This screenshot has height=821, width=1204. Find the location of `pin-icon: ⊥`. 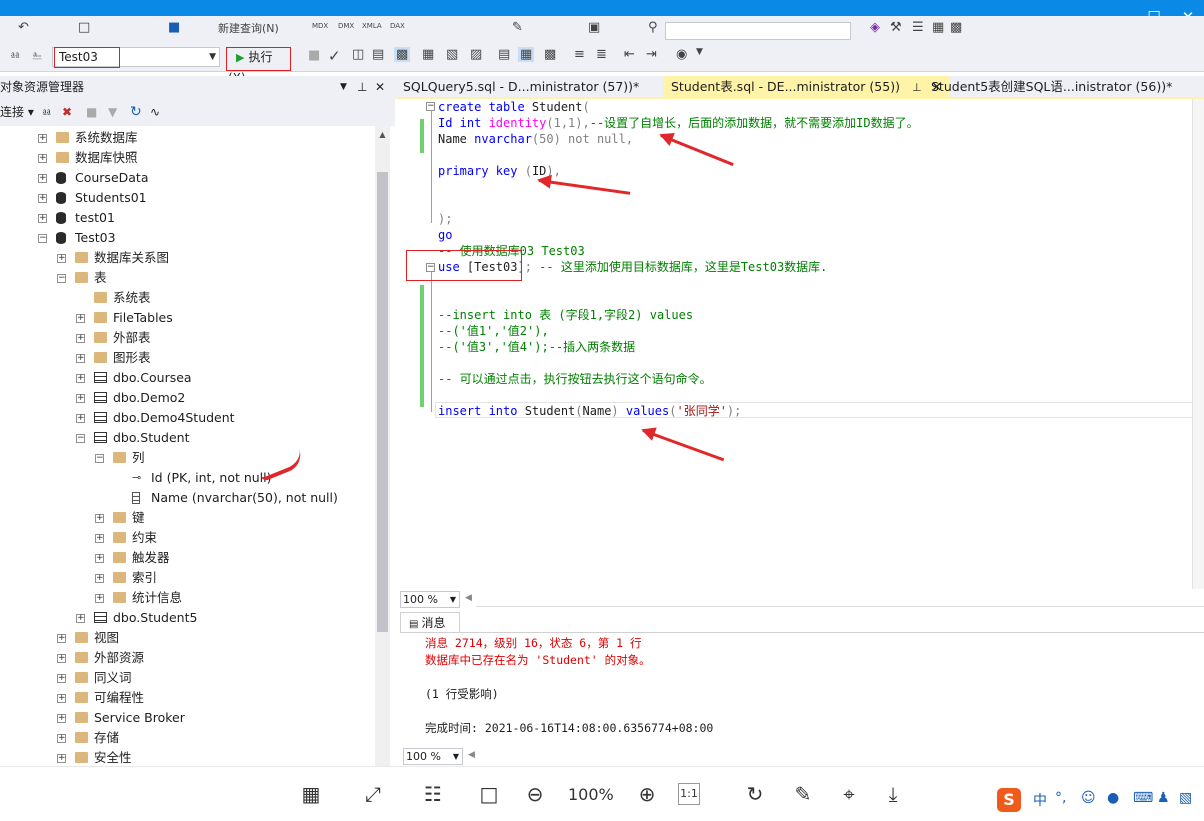

pin-icon: ⊥ is located at coordinates (917, 87).